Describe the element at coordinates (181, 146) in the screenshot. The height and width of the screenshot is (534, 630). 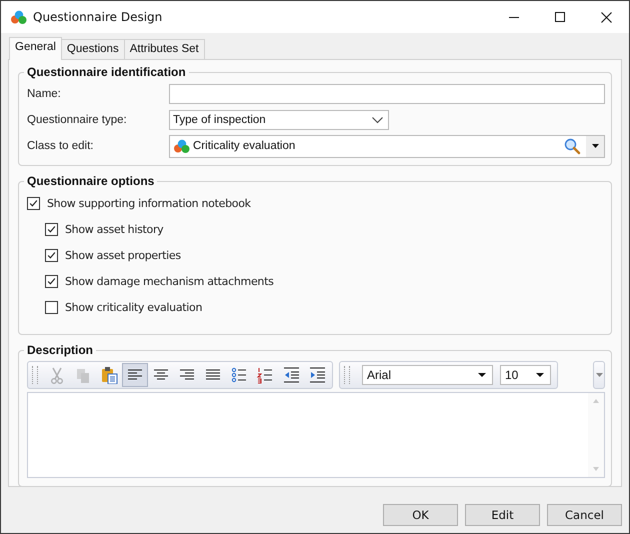
I see `class-icon` at that location.